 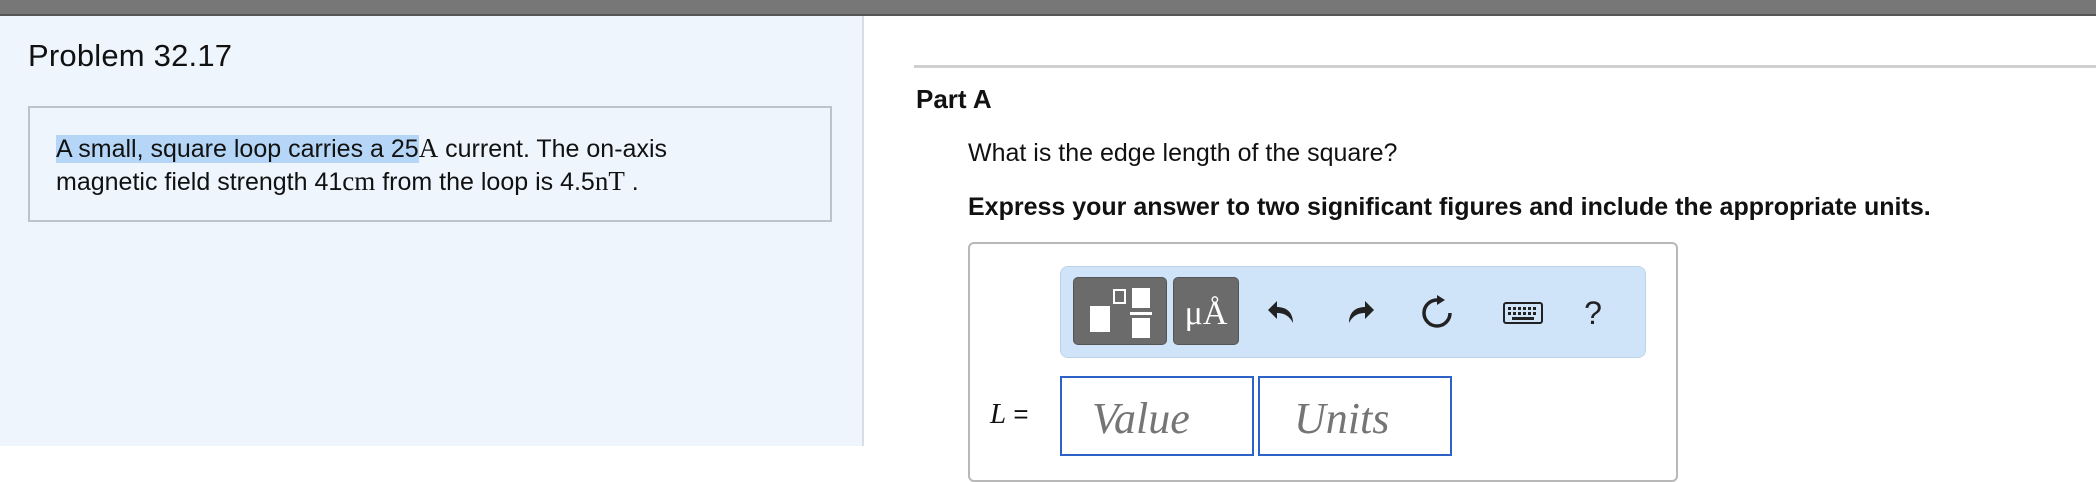 I want to click on help-button: ?, so click(x=1593, y=313).